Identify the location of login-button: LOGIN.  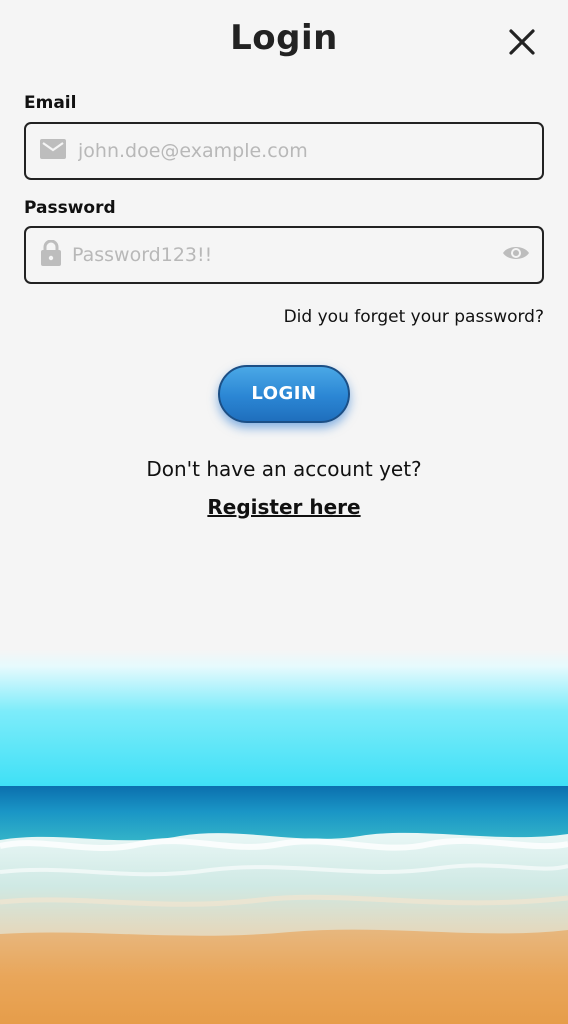
(284, 394).